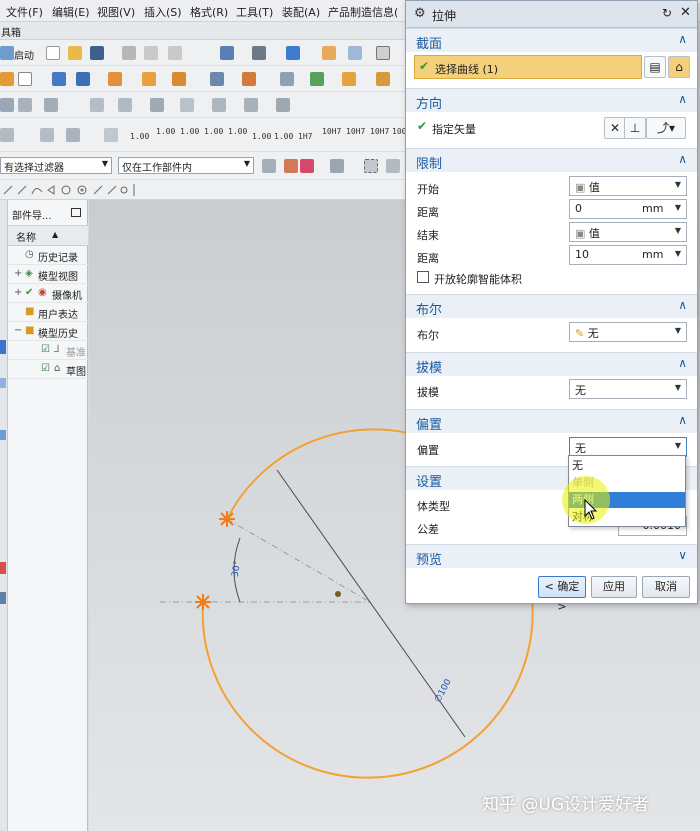 This screenshot has height=831, width=700. Describe the element at coordinates (551, 160) in the screenshot. I see `limits-header: 限制 ∧` at that location.